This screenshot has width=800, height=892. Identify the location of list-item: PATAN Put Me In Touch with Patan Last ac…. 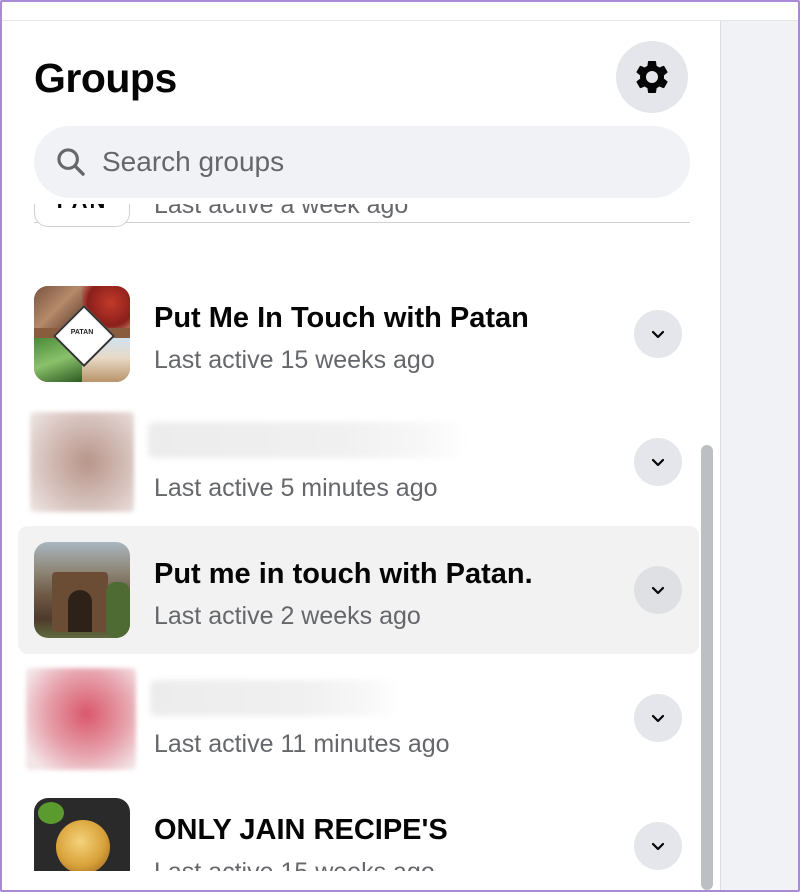
(358, 334).